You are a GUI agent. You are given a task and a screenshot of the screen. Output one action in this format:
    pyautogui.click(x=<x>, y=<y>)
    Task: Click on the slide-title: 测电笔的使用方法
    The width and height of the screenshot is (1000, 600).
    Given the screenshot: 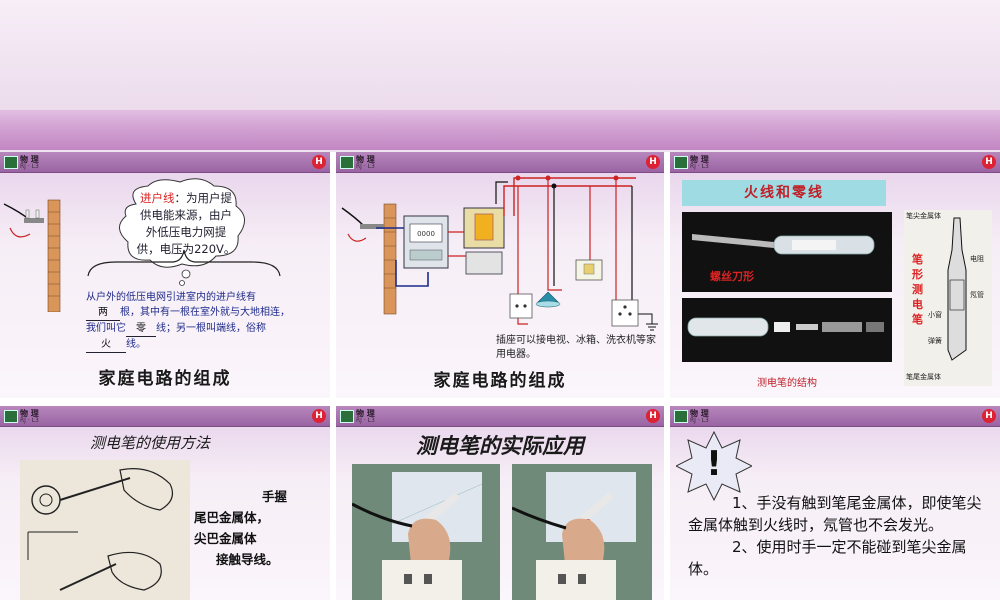 What is the action you would take?
    pyautogui.click(x=150, y=443)
    